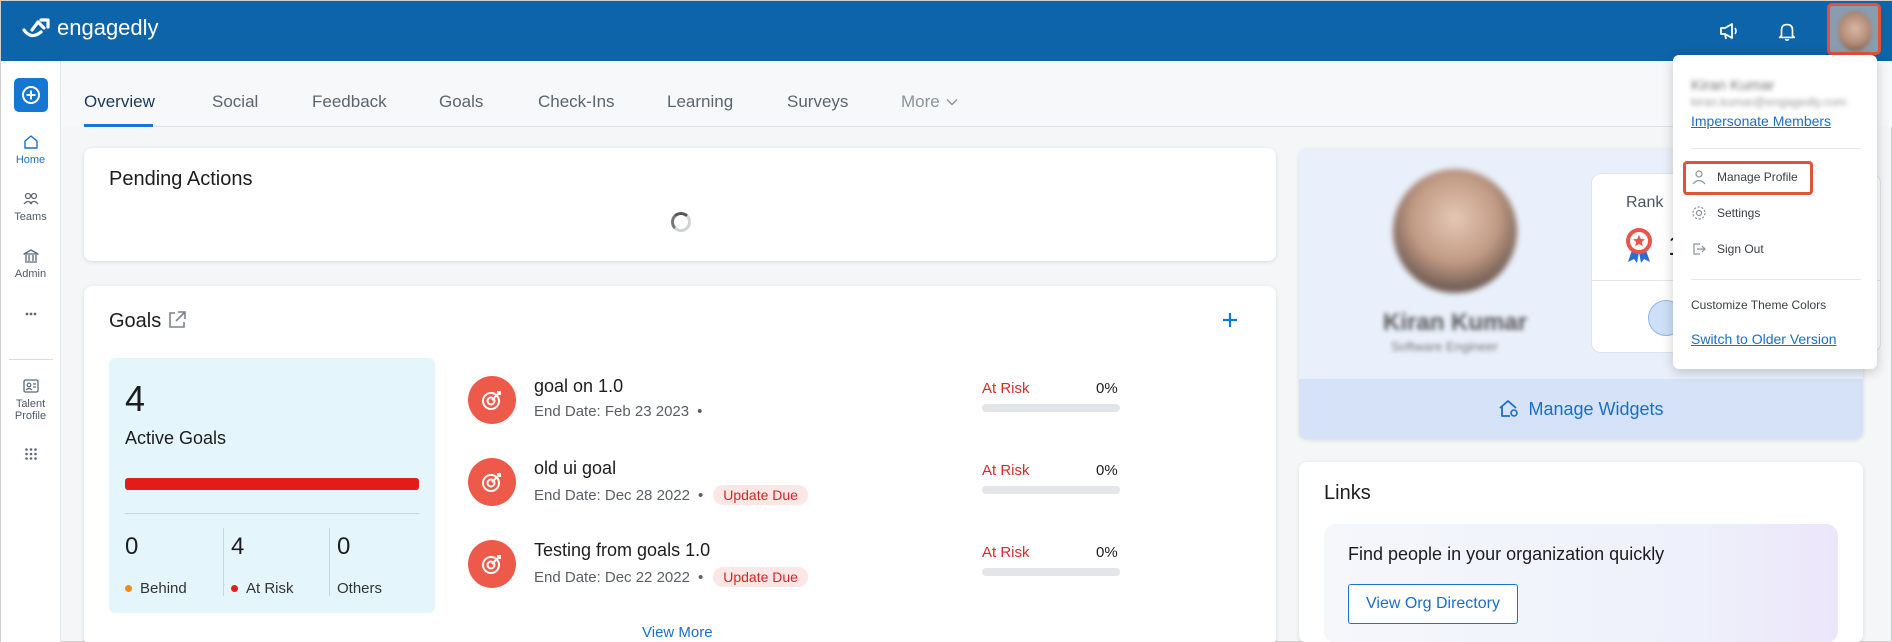  Describe the element at coordinates (1727, 249) in the screenshot. I see `sign-out-item: Sign Out` at that location.